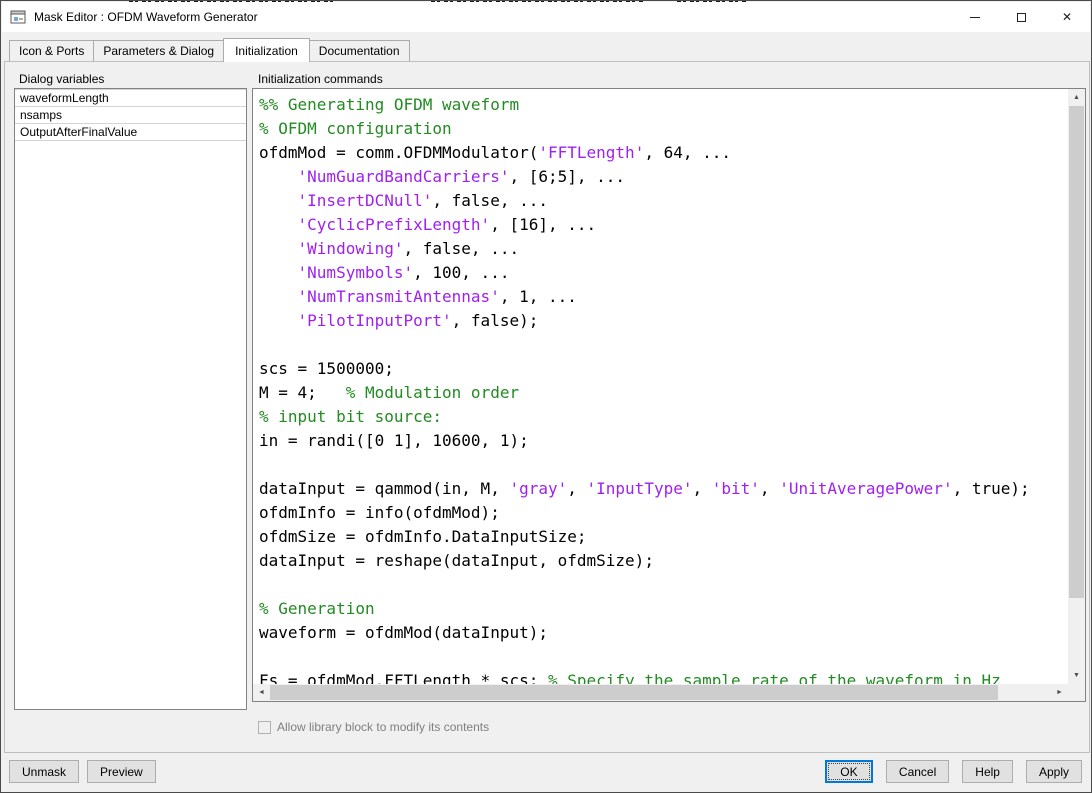 The image size is (1092, 793). I want to click on ok-button: OK, so click(848, 771).